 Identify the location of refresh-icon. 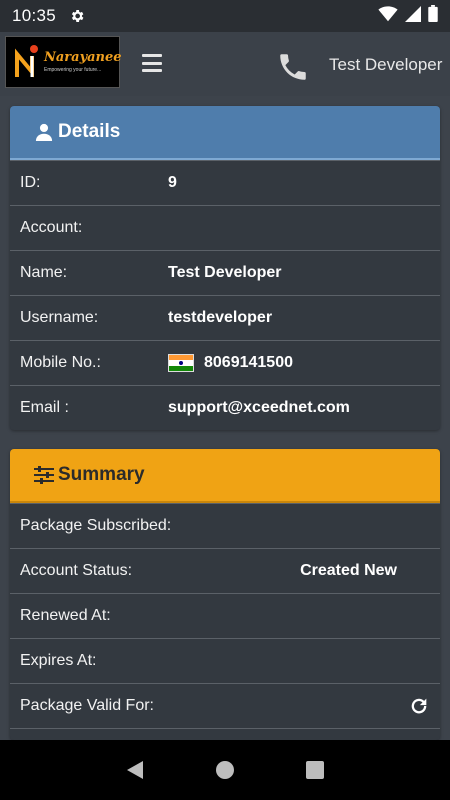
(419, 706).